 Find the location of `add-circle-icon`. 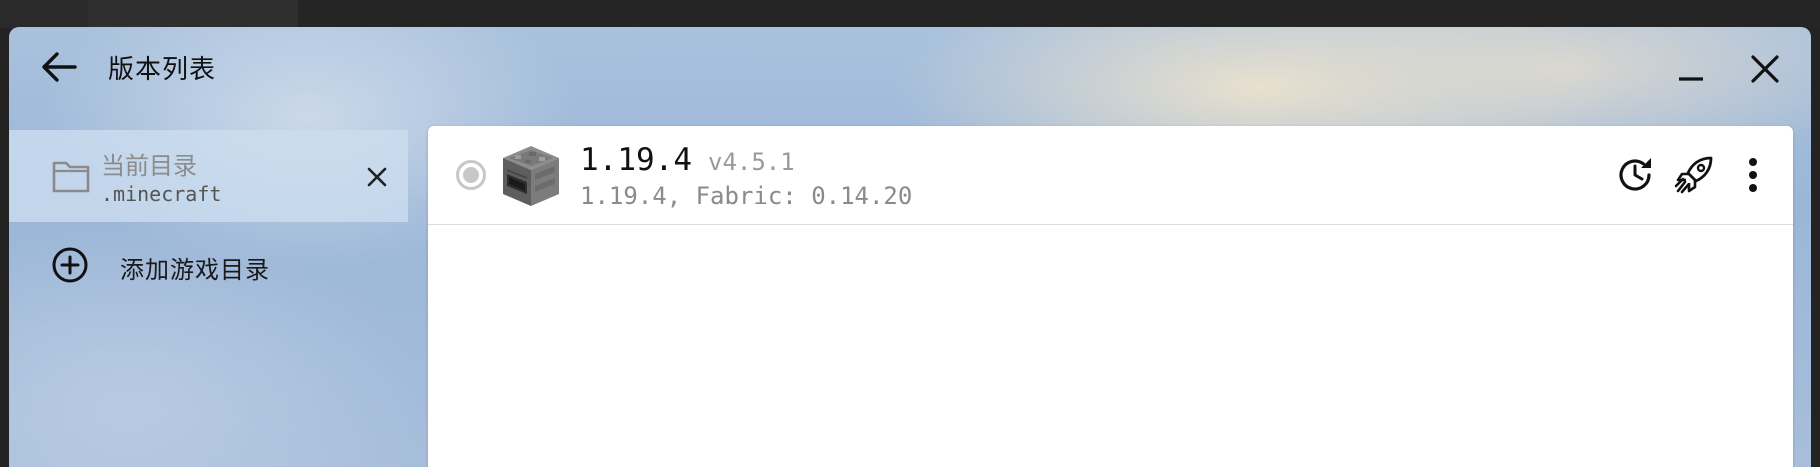

add-circle-icon is located at coordinates (70, 265).